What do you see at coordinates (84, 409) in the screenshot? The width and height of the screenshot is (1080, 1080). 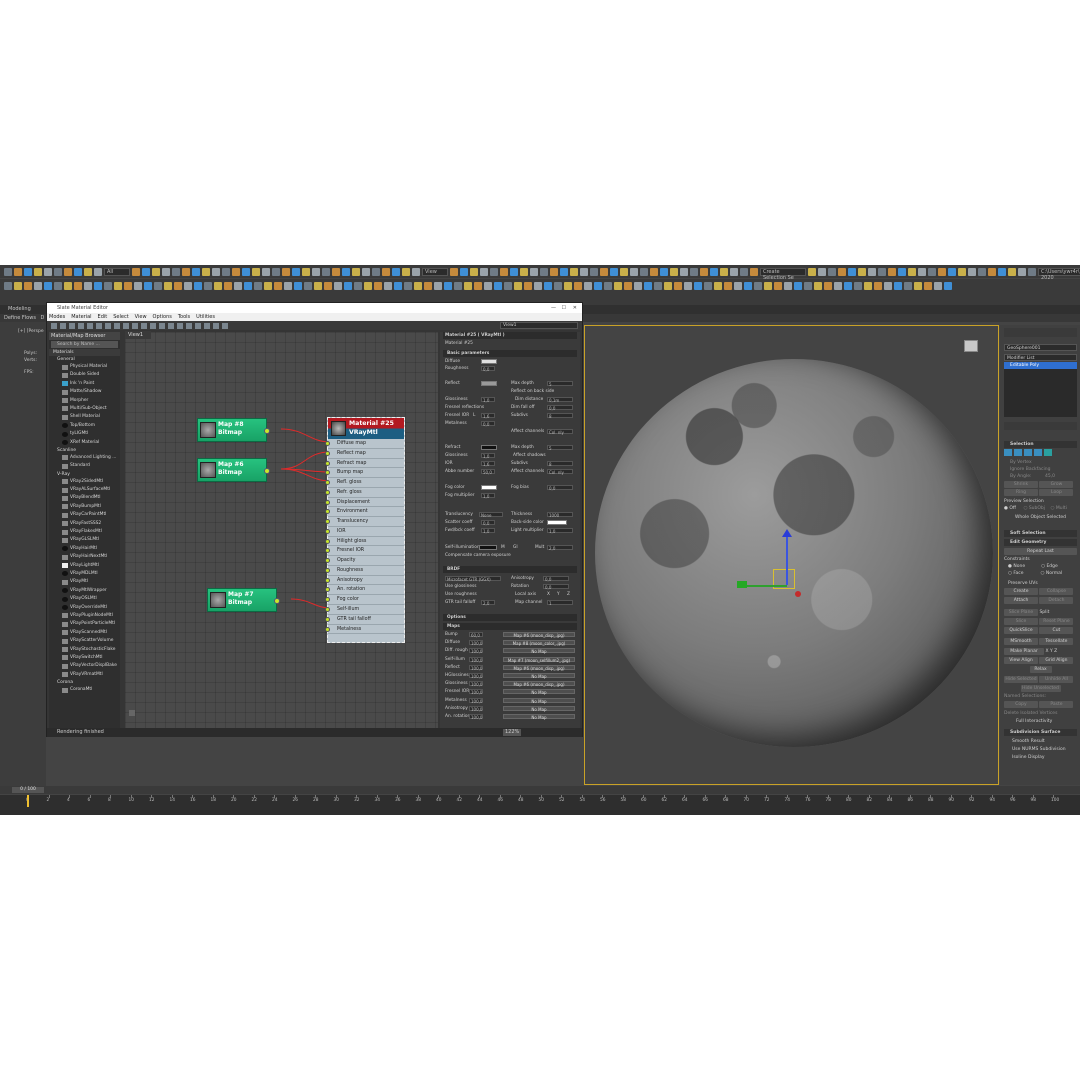 I see `browser-item: Multi/Sub-Object` at bounding box center [84, 409].